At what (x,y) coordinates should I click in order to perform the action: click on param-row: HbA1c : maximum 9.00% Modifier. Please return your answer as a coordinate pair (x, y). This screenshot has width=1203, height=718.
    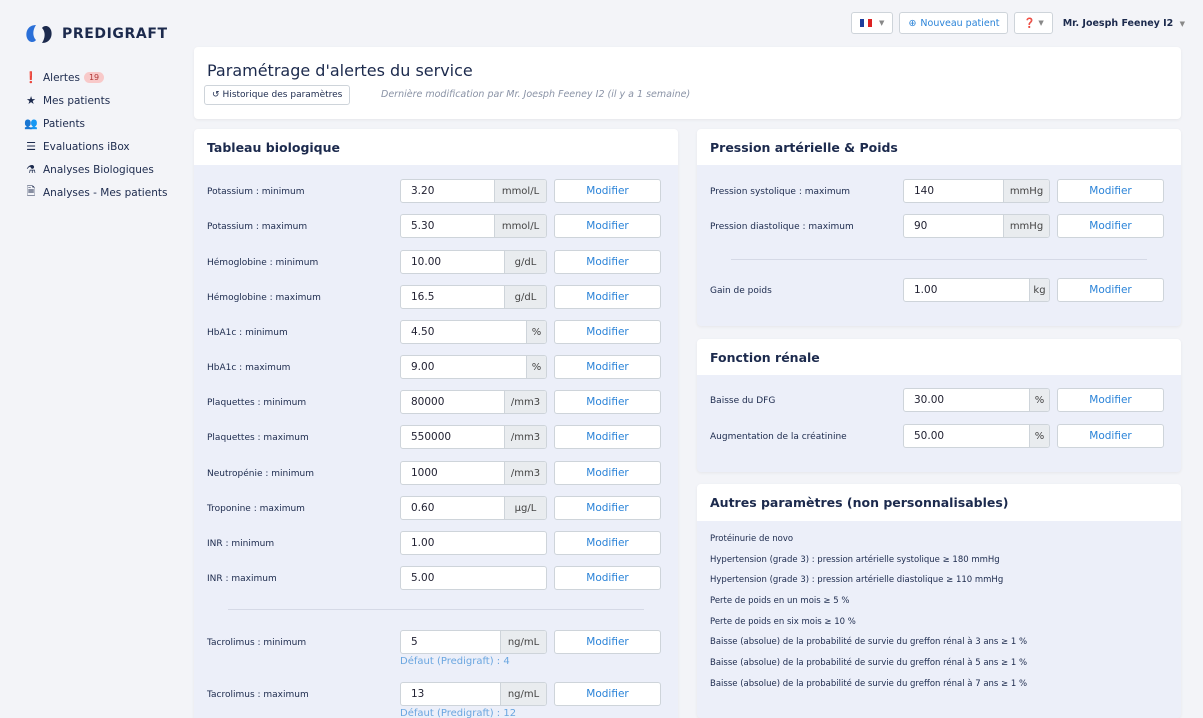
    Looking at the image, I should click on (436, 368).